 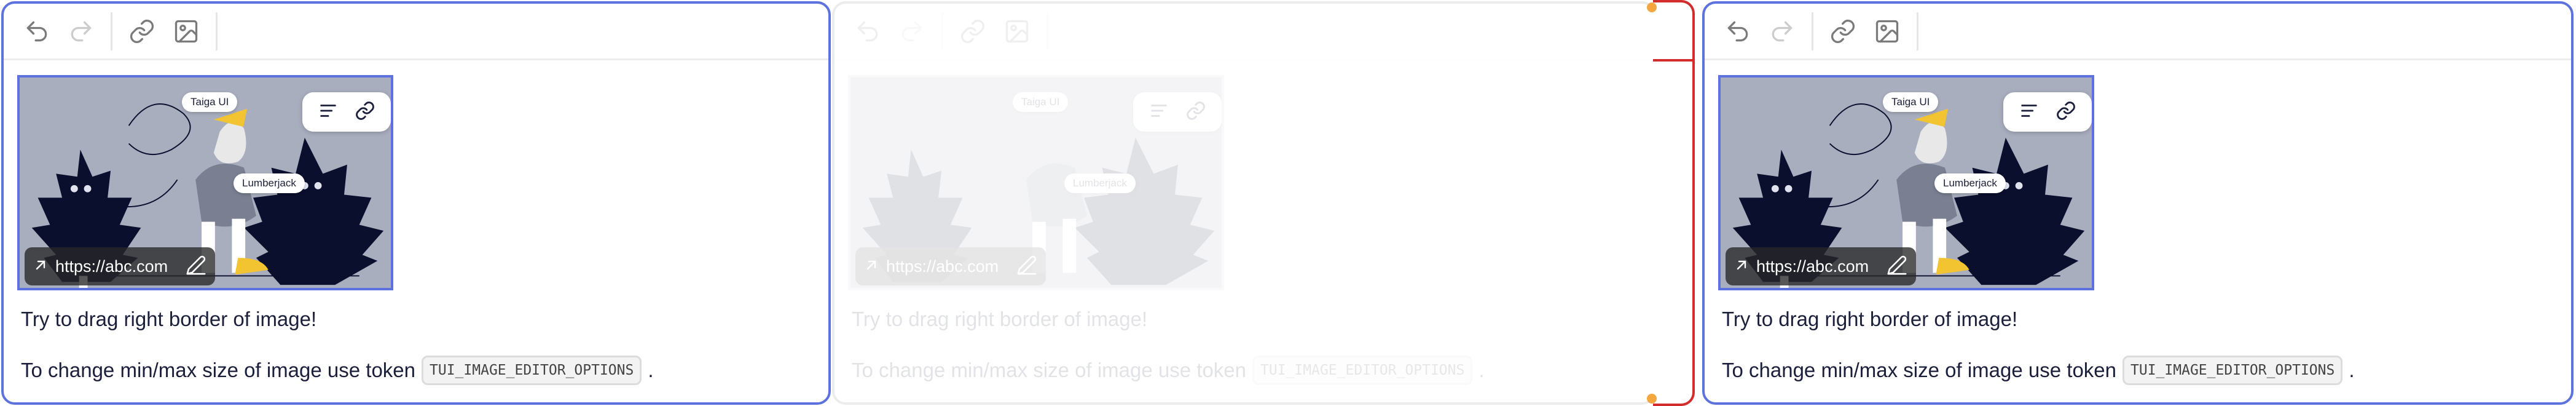 What do you see at coordinates (1672, 60) in the screenshot?
I see `drag-handle-divider` at bounding box center [1672, 60].